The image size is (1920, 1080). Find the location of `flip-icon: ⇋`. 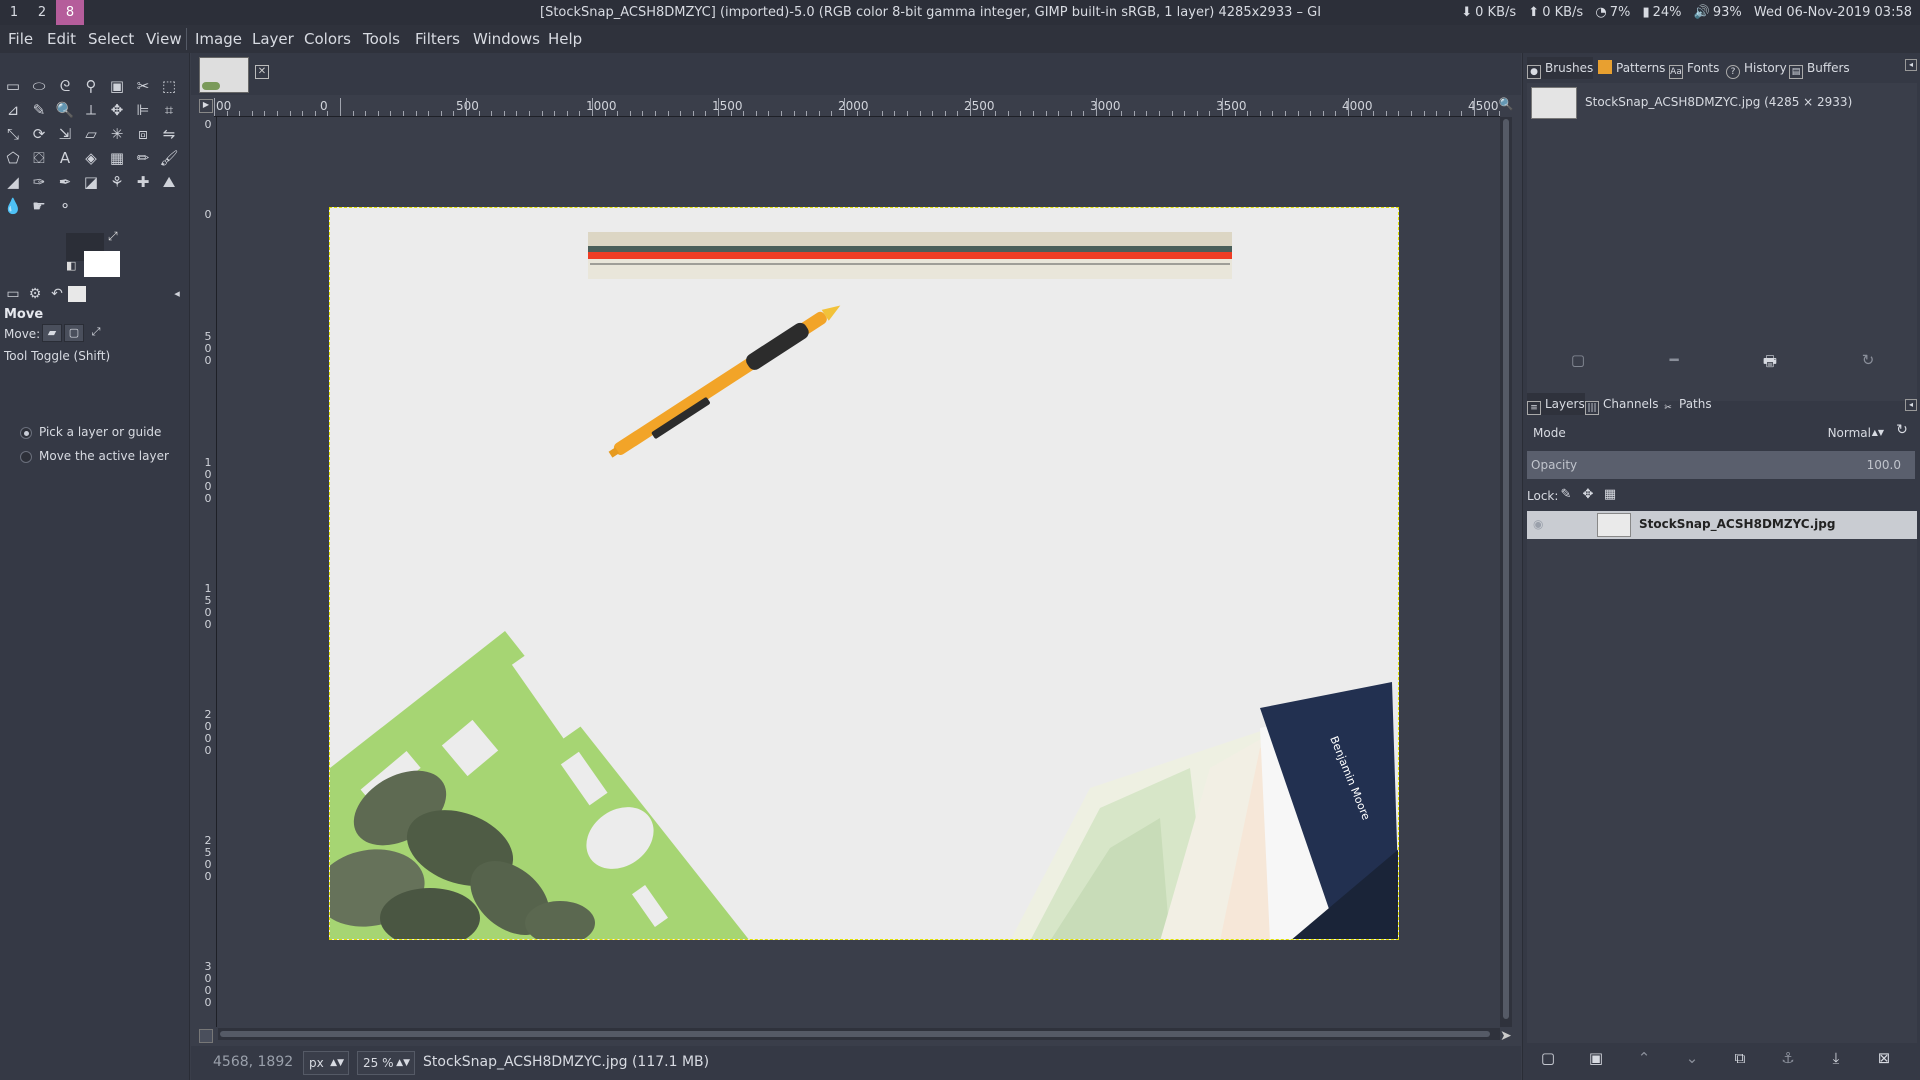

flip-icon: ⇋ is located at coordinates (169, 134).